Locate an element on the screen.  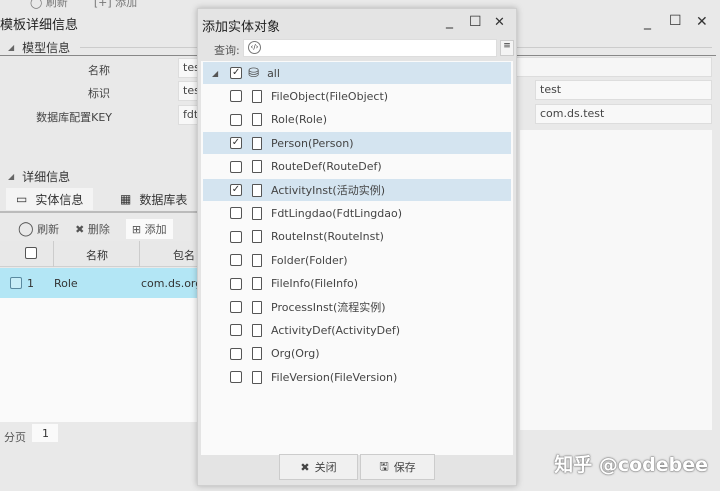
item-label: FileObject(FileObject) is located at coordinates (330, 96).